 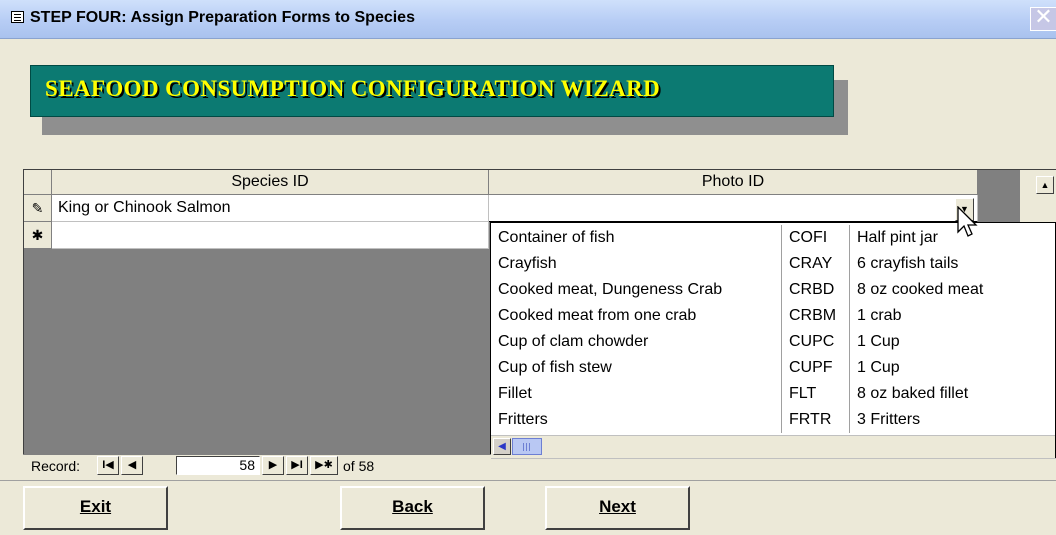 What do you see at coordinates (773, 368) in the screenshot?
I see `list-item: Cup of fish stew CUPF 1 Cup` at bounding box center [773, 368].